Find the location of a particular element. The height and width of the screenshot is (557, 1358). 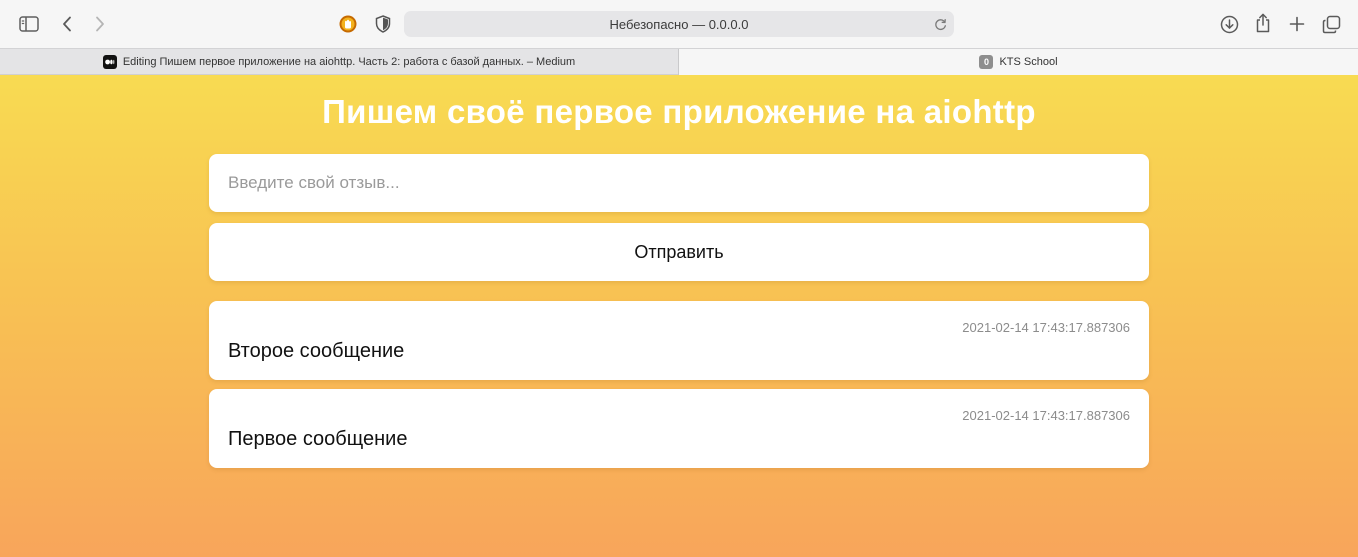

message-text: Первое сообщение is located at coordinates (318, 439).